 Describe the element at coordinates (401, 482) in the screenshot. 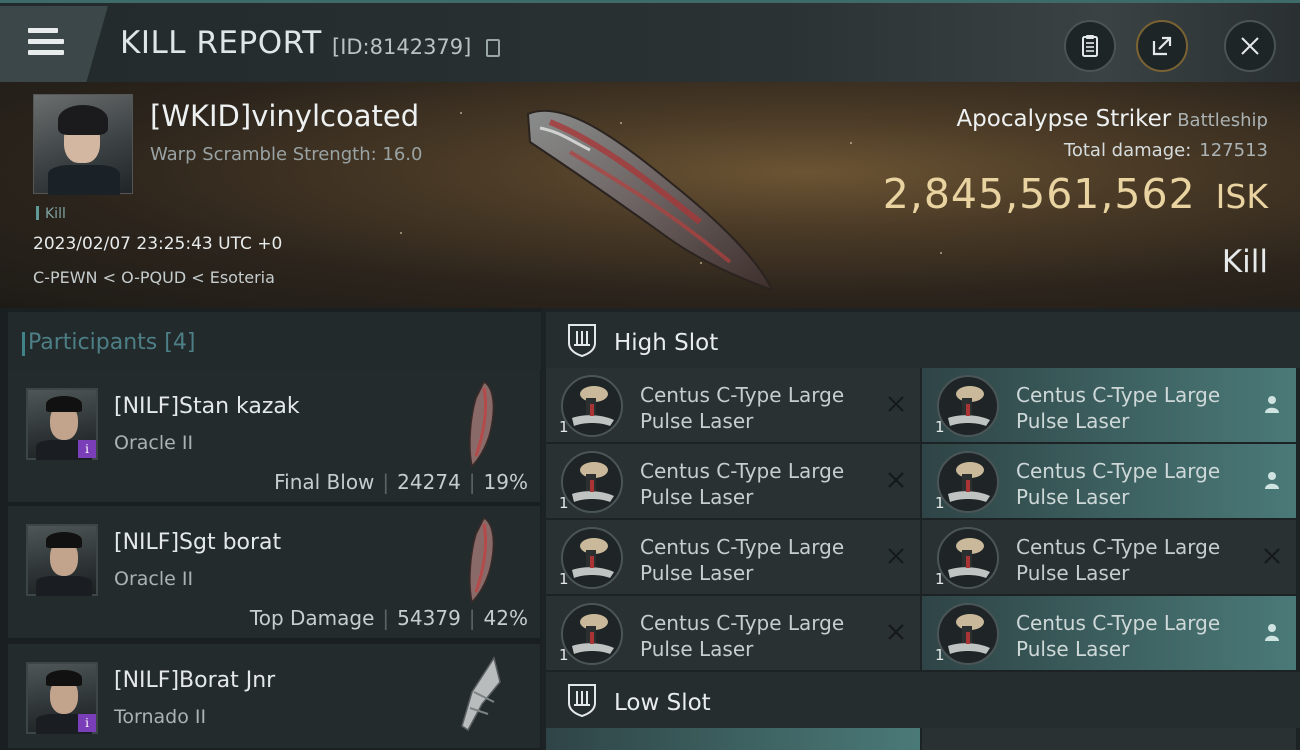

I see `participant-stats: Final Blow | 24274 | 19%` at that location.